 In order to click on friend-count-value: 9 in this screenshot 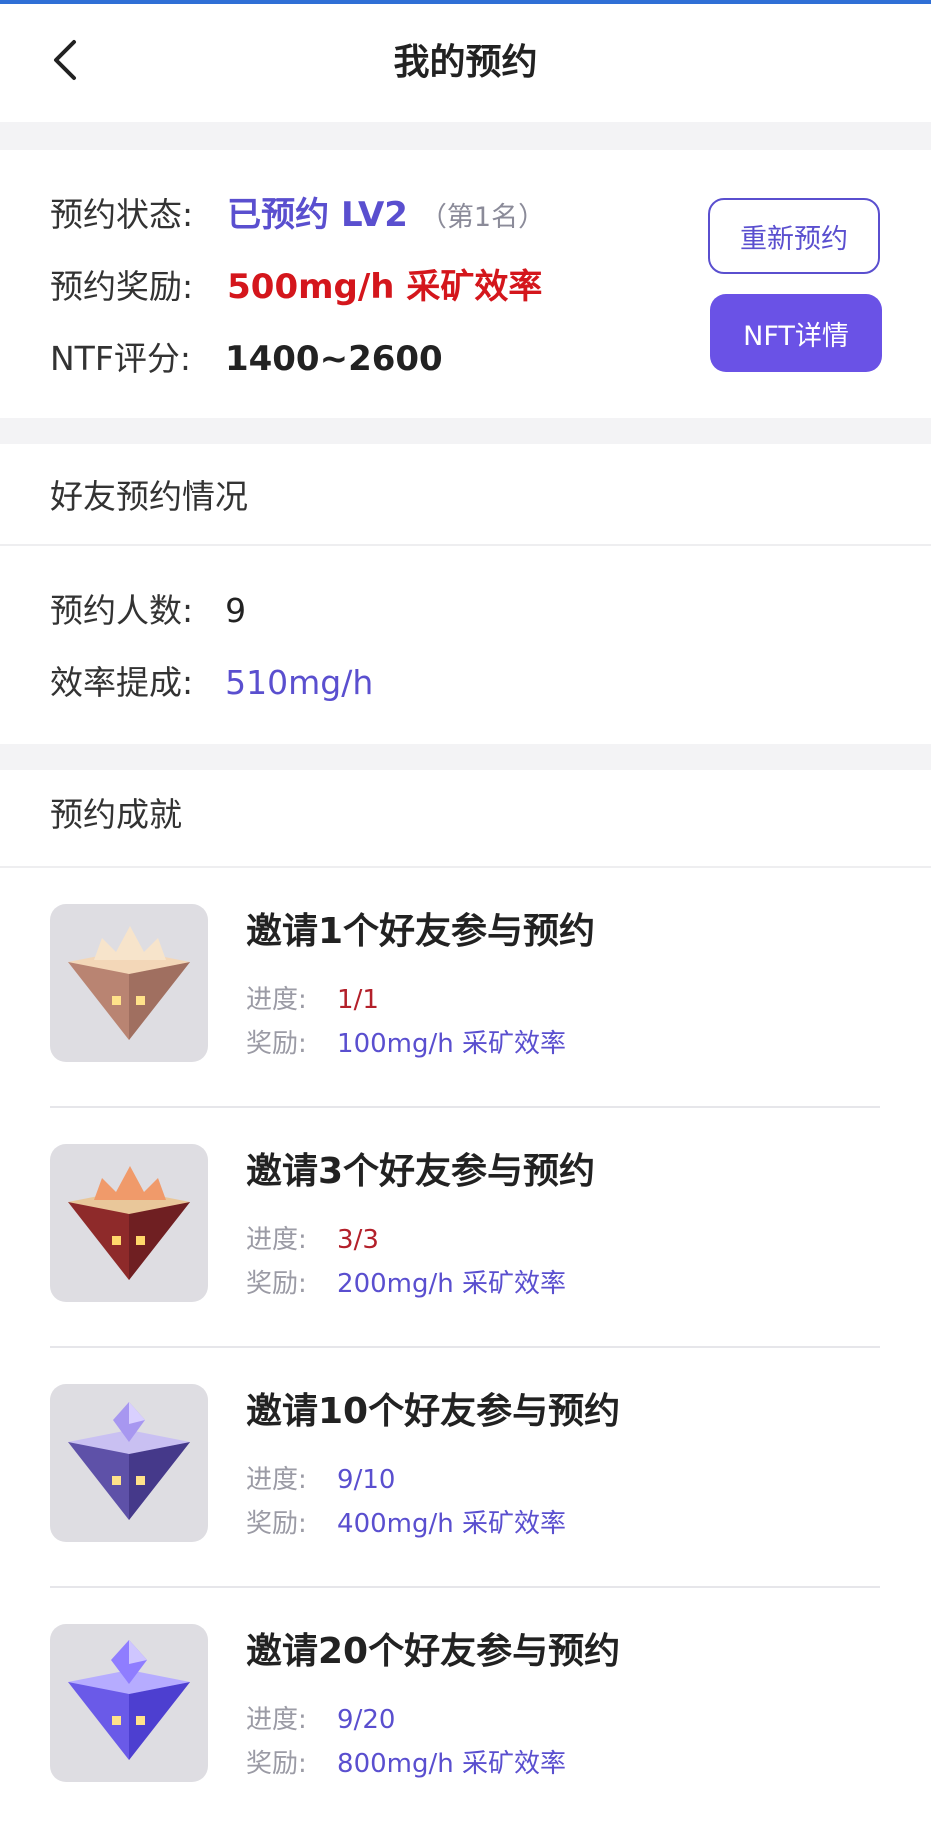, I will do `click(236, 610)`.